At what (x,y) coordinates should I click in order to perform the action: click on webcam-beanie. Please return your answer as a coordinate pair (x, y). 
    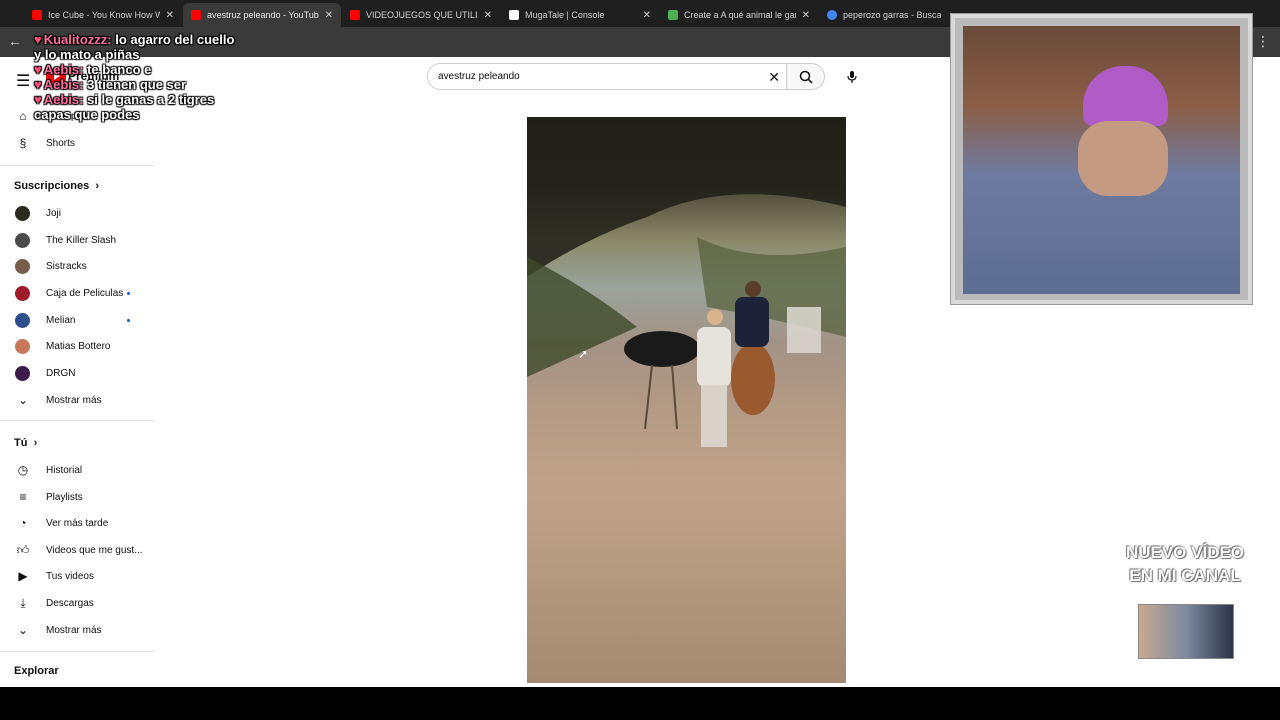
    Looking at the image, I should click on (1125, 96).